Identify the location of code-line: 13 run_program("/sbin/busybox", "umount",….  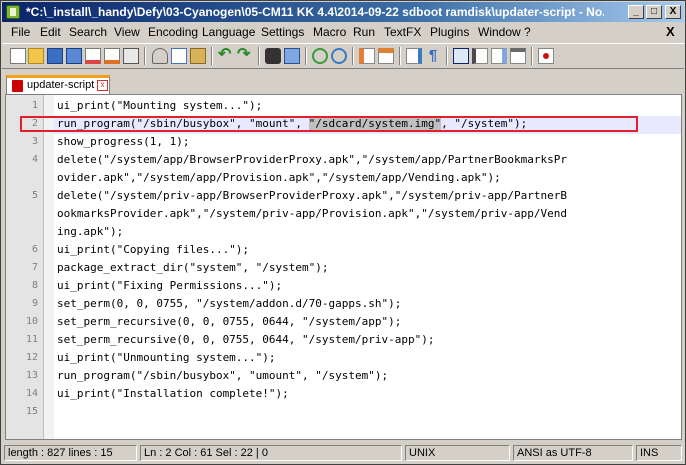
(343, 377).